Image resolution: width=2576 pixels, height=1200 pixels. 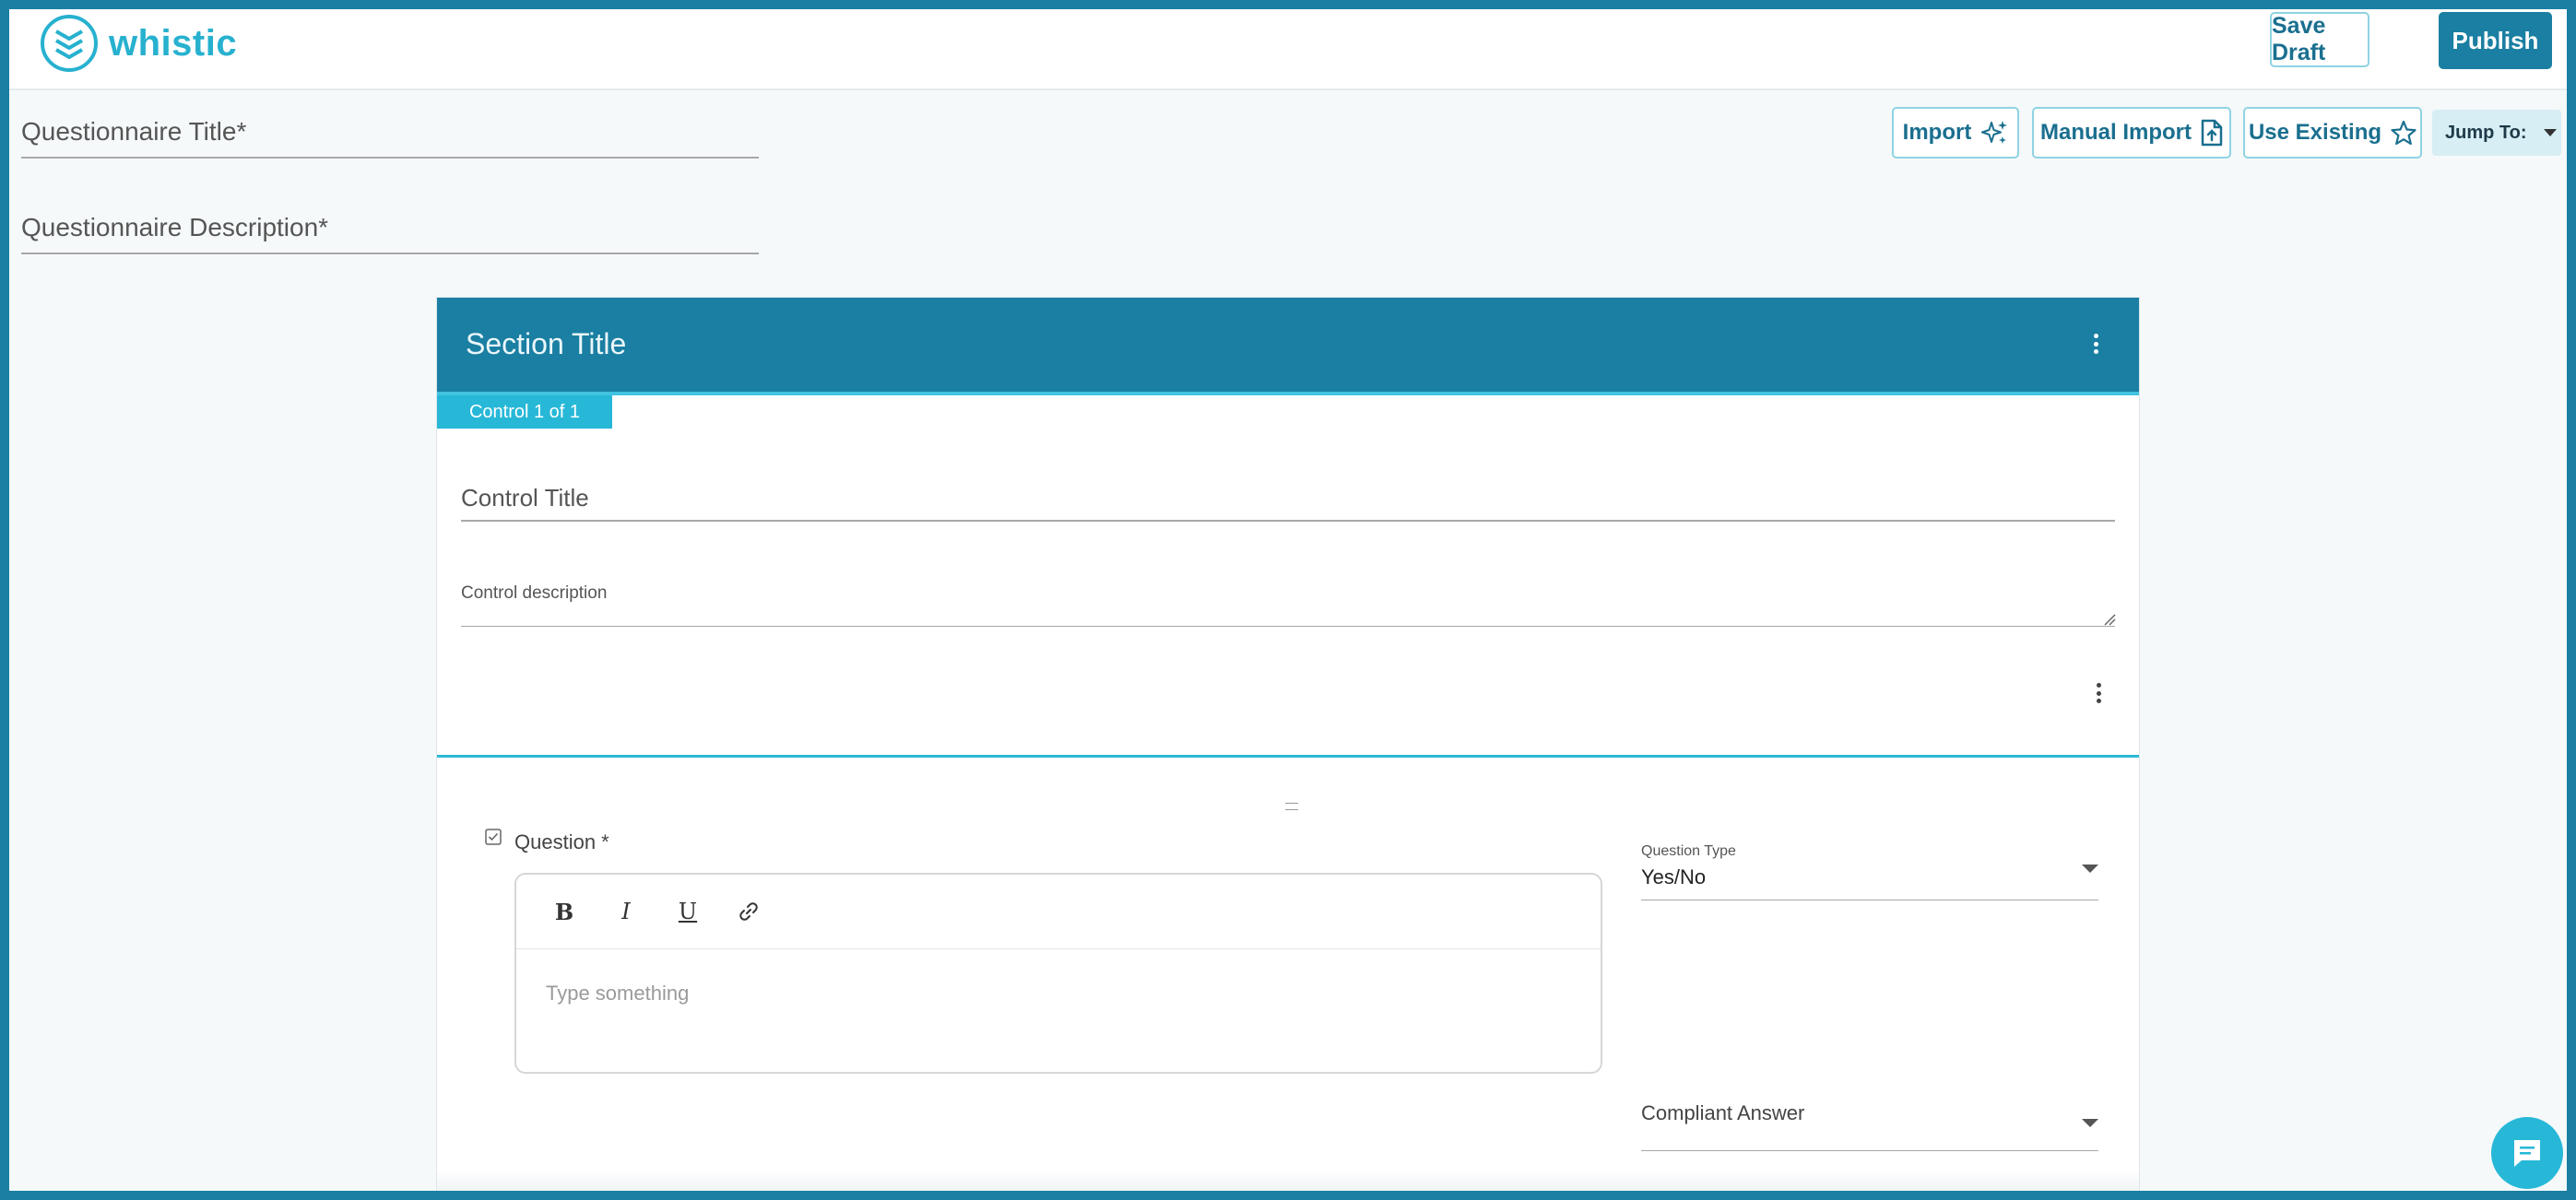 What do you see at coordinates (561, 841) in the screenshot?
I see `question-label: Question *` at bounding box center [561, 841].